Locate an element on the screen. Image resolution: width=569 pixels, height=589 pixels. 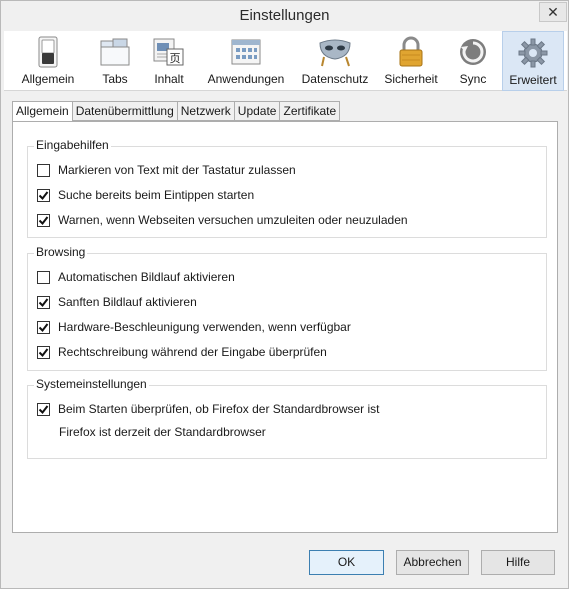
toolbar-item-general: Allgemein is located at coordinates (48, 61).